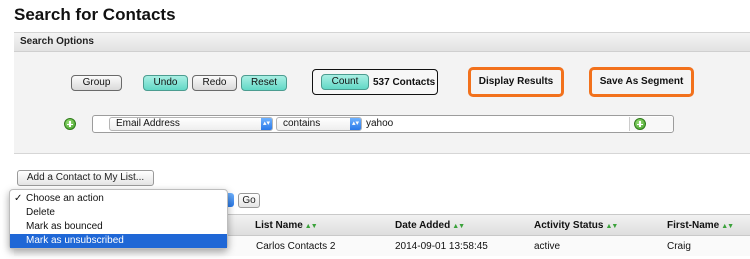 The image size is (750, 259). Describe the element at coordinates (441, 246) in the screenshot. I see `cell-date-added: 2014-09-01 13:58:45` at that location.